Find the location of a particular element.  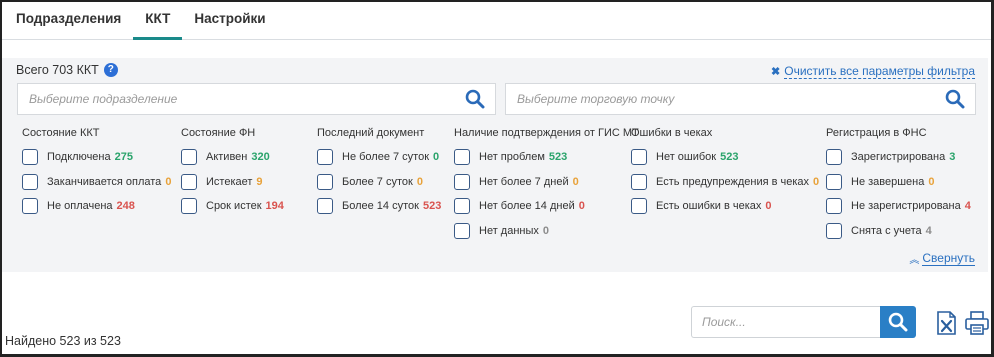

filter-option: Нет проблем 523 is located at coordinates (546, 157).